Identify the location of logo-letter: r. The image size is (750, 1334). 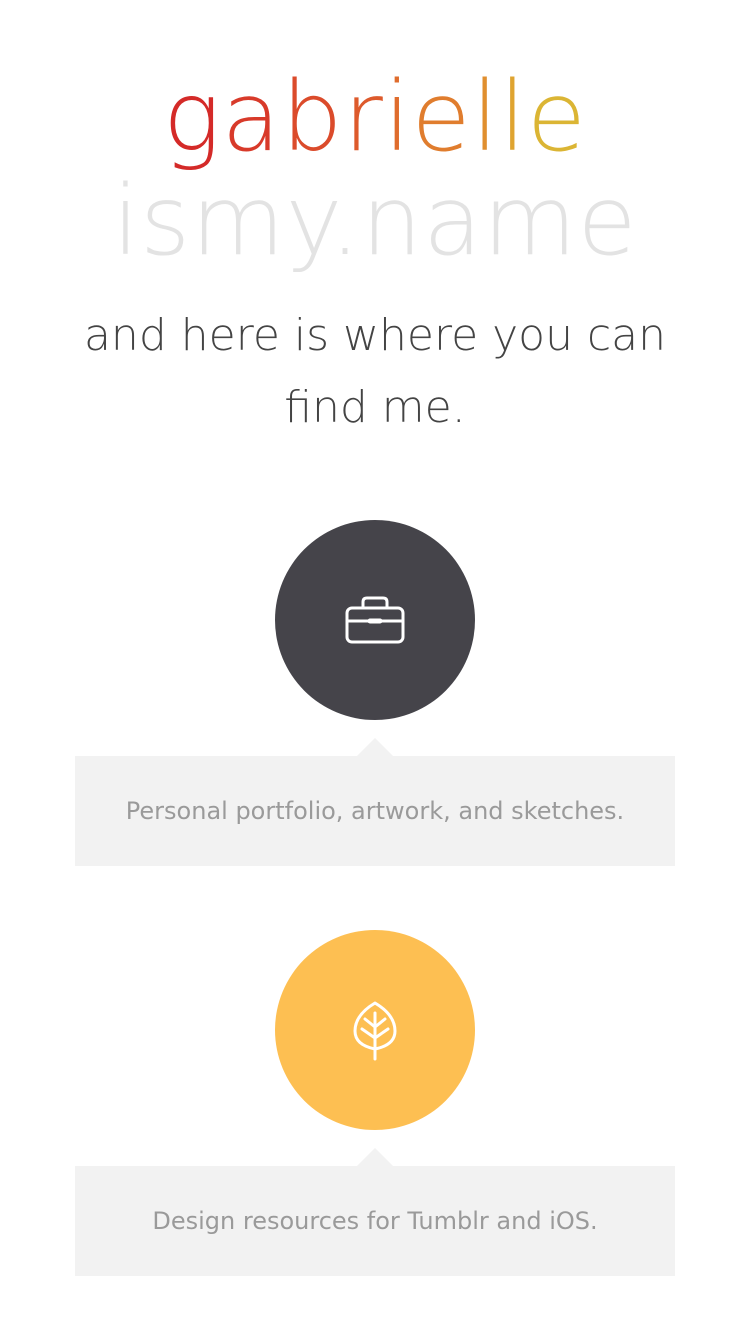
(363, 117).